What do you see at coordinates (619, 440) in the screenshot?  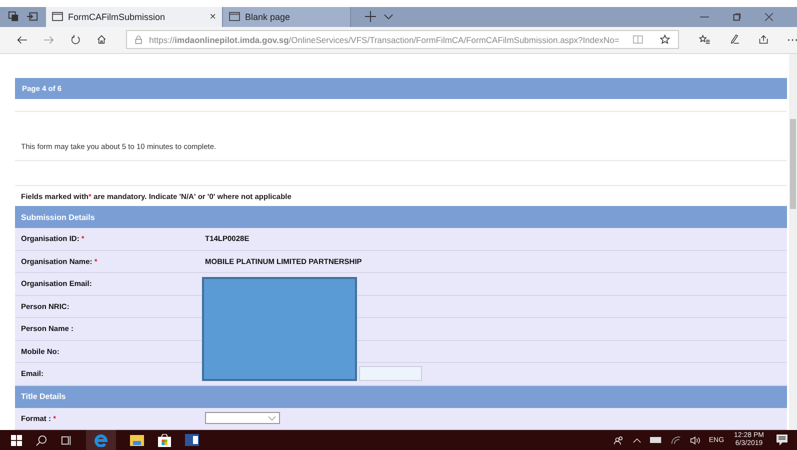 I see `people-icon` at bounding box center [619, 440].